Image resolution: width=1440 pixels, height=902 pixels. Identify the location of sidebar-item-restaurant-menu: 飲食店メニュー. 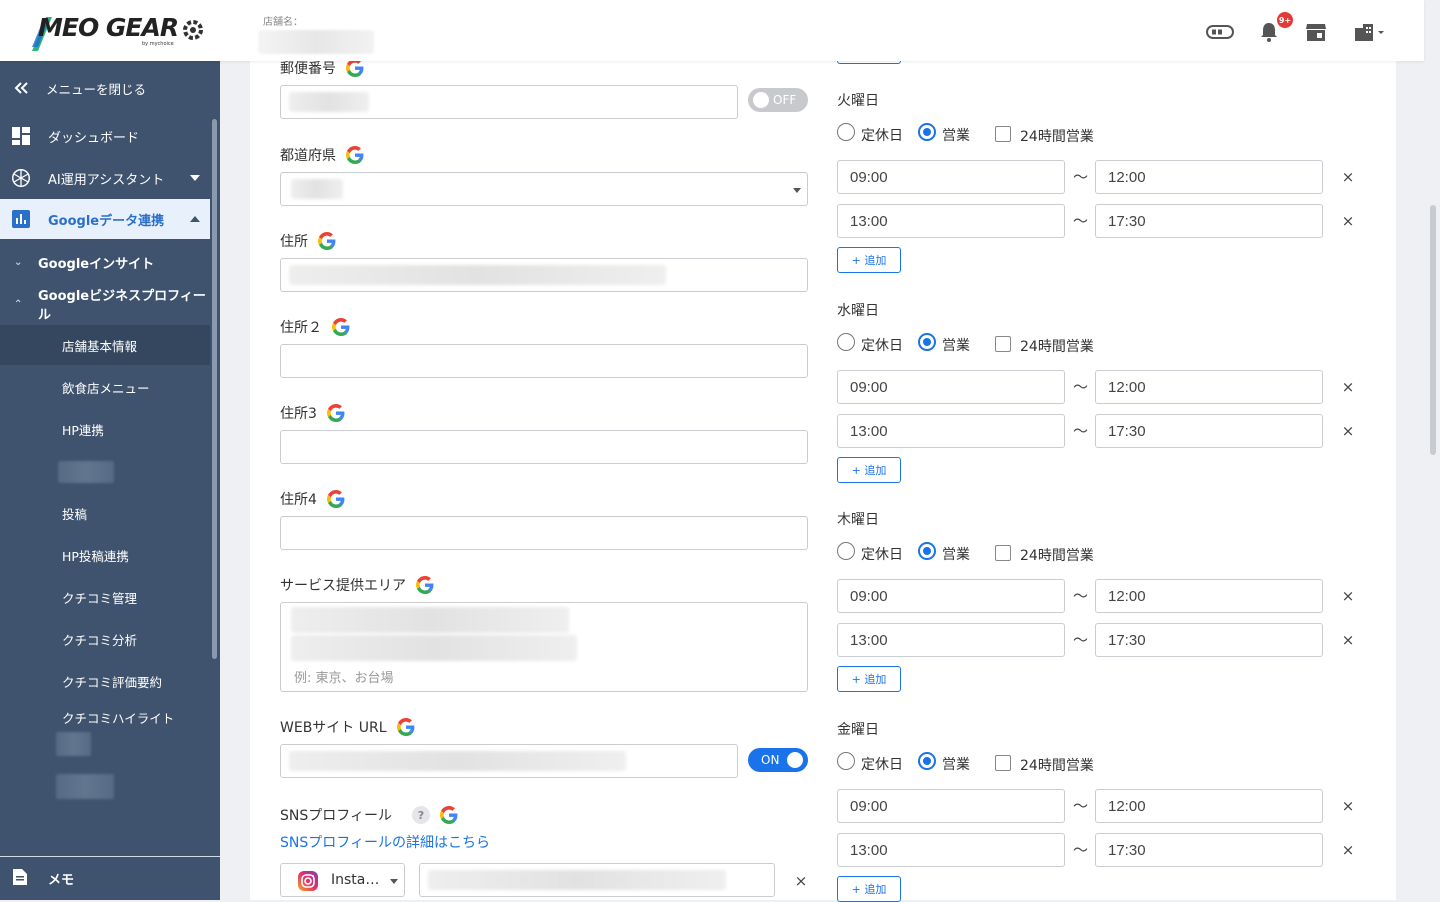
(105, 387).